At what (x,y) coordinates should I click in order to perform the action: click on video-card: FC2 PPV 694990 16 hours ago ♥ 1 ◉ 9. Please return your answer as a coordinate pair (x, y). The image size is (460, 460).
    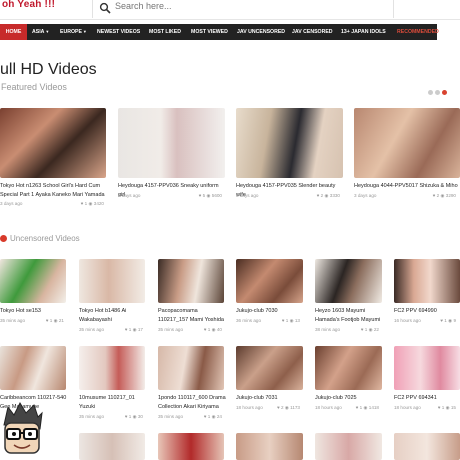
    Looking at the image, I should click on (427, 299).